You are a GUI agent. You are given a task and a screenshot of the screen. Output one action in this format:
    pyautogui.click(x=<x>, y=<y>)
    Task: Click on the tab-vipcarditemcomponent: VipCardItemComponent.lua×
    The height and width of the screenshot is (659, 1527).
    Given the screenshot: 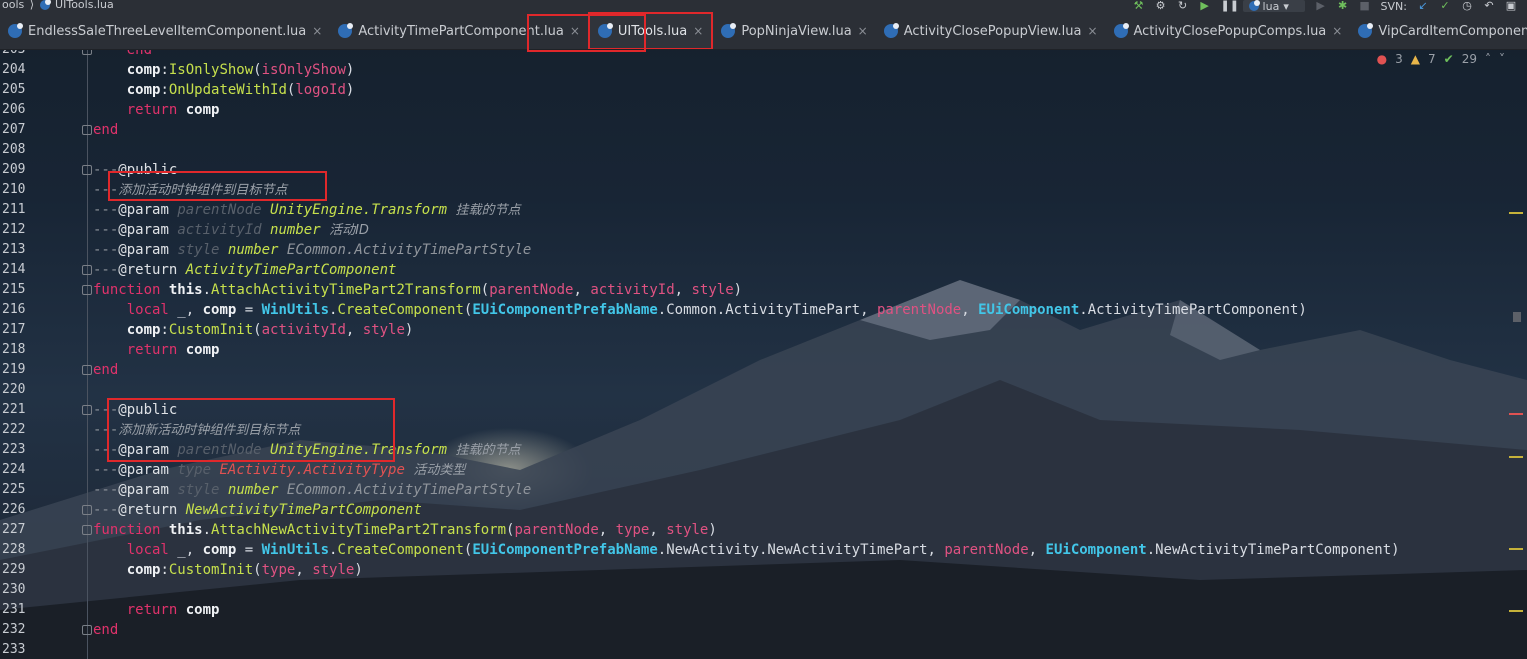 What is the action you would take?
    pyautogui.click(x=1438, y=30)
    